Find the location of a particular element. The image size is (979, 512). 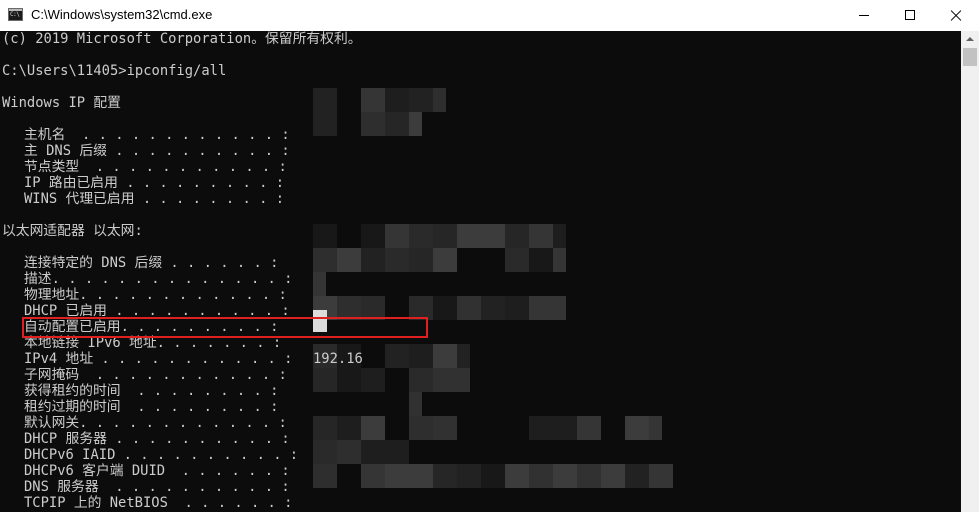

maximize-button is located at coordinates (910, 15).